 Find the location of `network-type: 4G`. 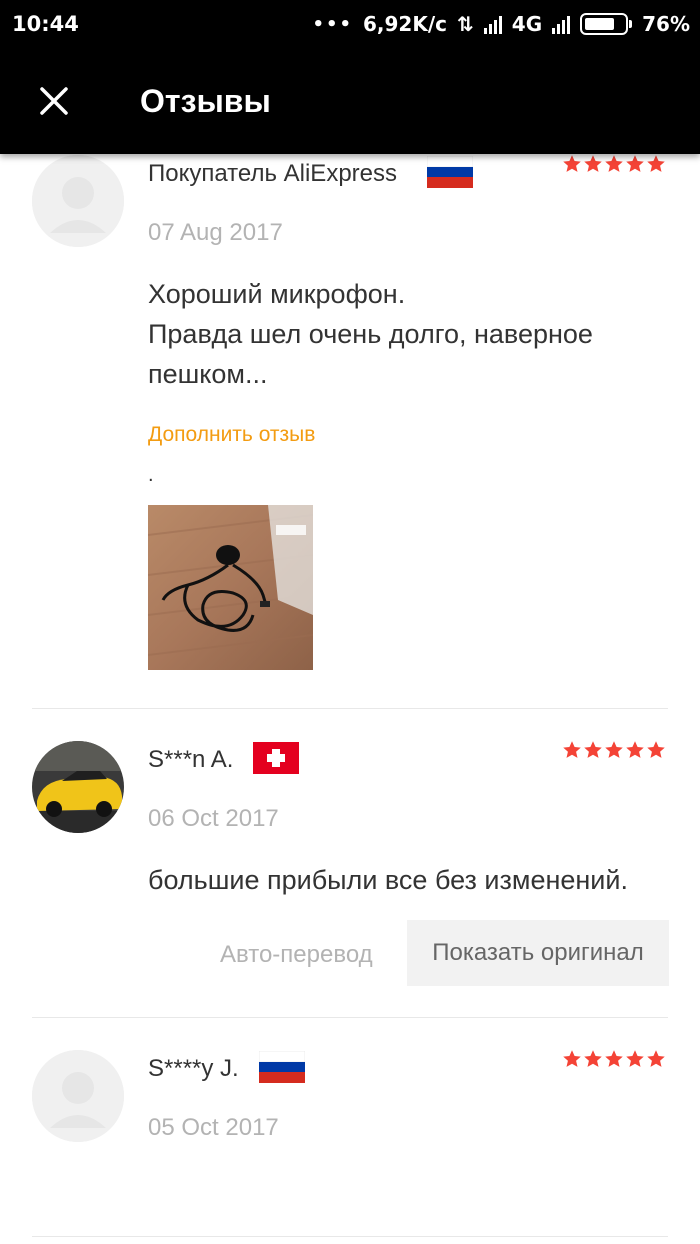

network-type: 4G is located at coordinates (527, 24).